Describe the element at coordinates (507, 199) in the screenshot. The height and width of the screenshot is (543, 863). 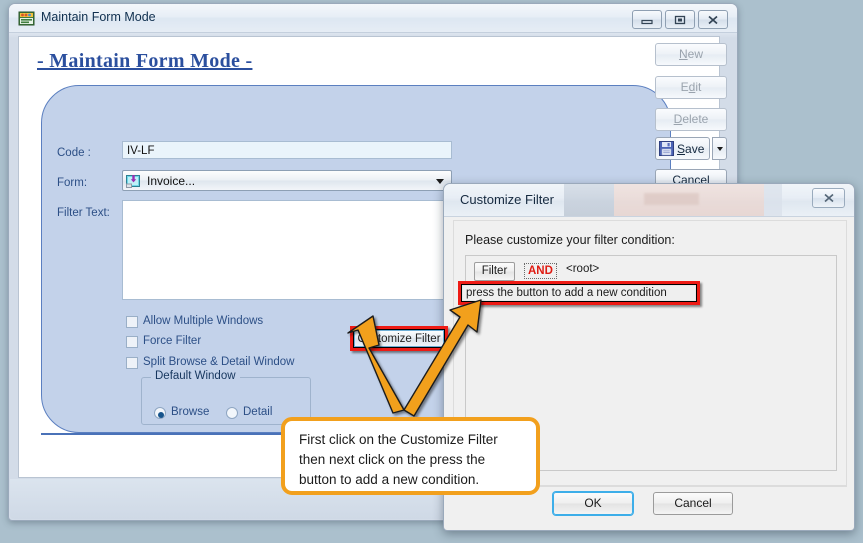
I see `customize-filter-title: Customize Filter` at that location.